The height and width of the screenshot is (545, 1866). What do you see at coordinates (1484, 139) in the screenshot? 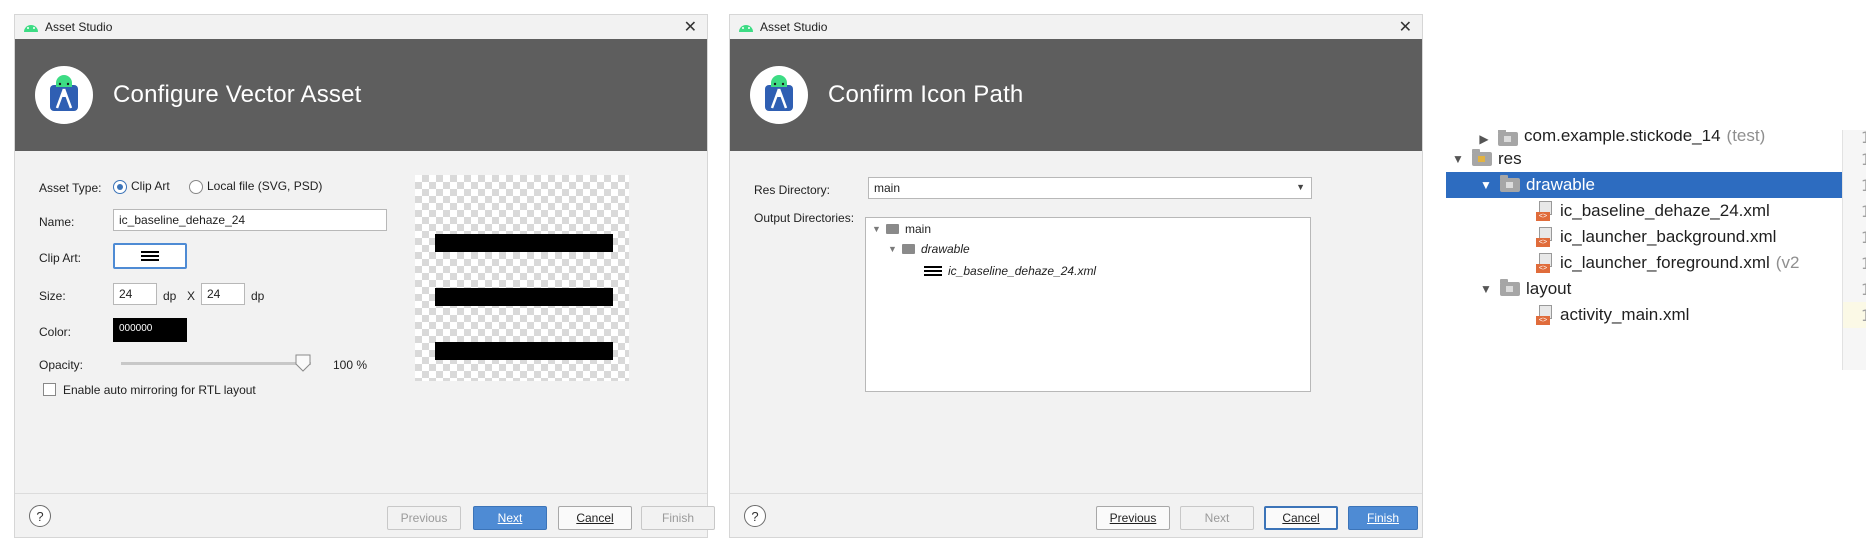
I see `expand-arrow-icon: ▶` at bounding box center [1484, 139].